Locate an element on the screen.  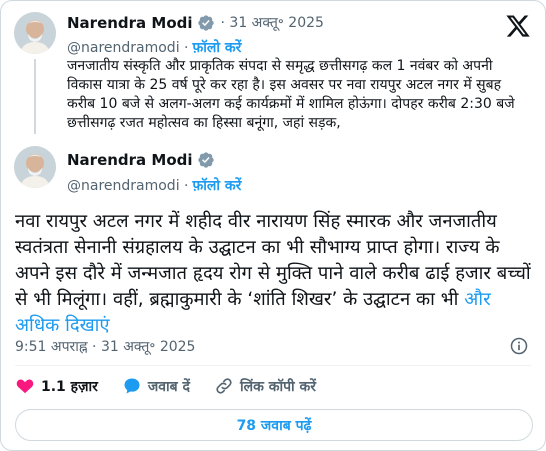
like-button: 1.1 हज़ार is located at coordinates (56, 386).